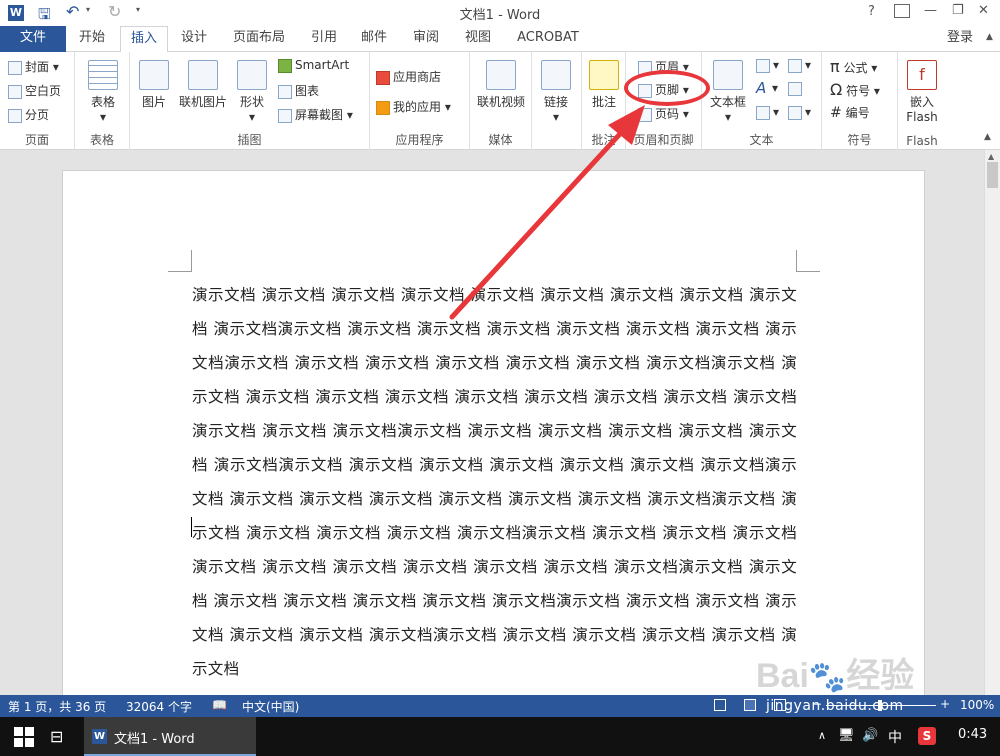 Image resolution: width=1000 pixels, height=756 pixels. Describe the element at coordinates (56, 736) in the screenshot. I see `task-view-icon: ⊟` at that location.